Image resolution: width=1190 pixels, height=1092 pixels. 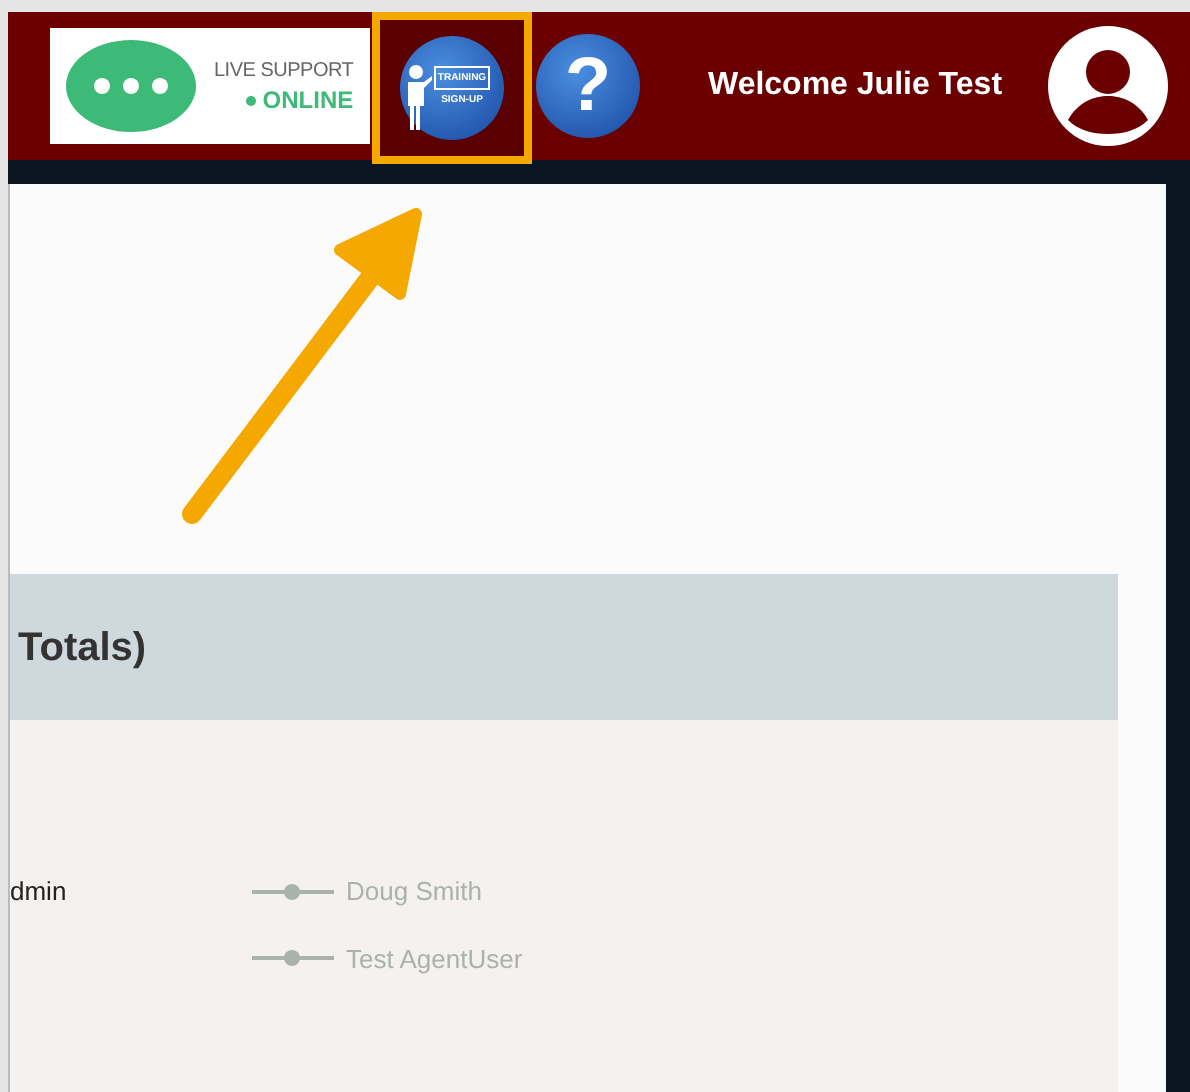 I want to click on legend-label: Doug Smith, so click(x=414, y=892).